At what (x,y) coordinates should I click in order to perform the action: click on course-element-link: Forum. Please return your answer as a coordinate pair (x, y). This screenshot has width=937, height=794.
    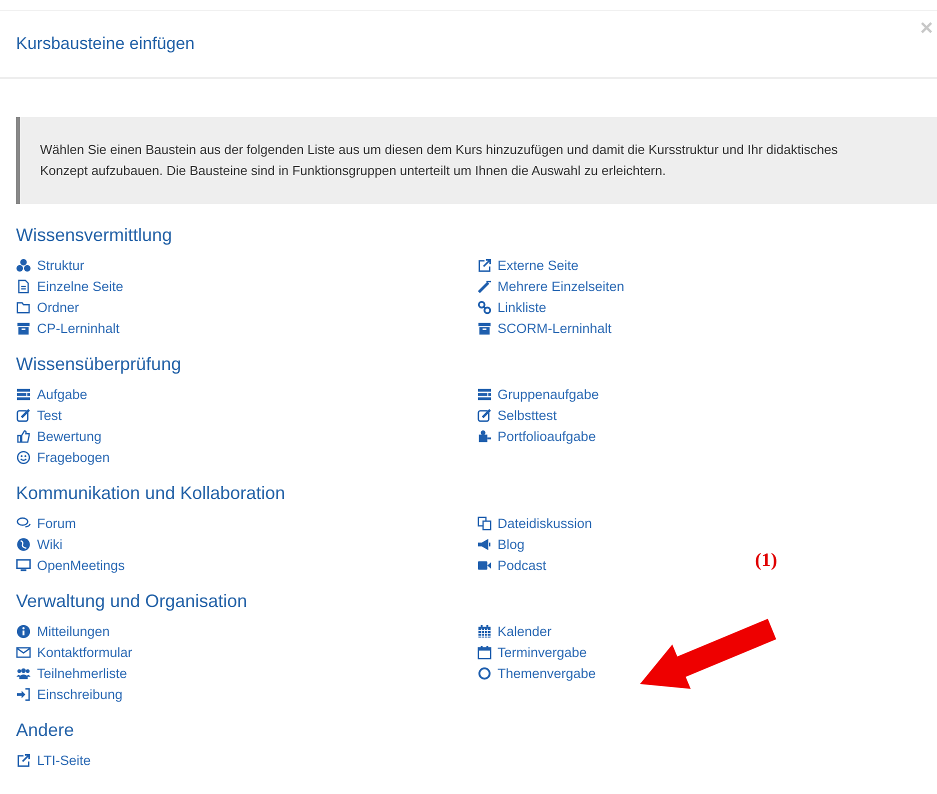
    Looking at the image, I should click on (46, 523).